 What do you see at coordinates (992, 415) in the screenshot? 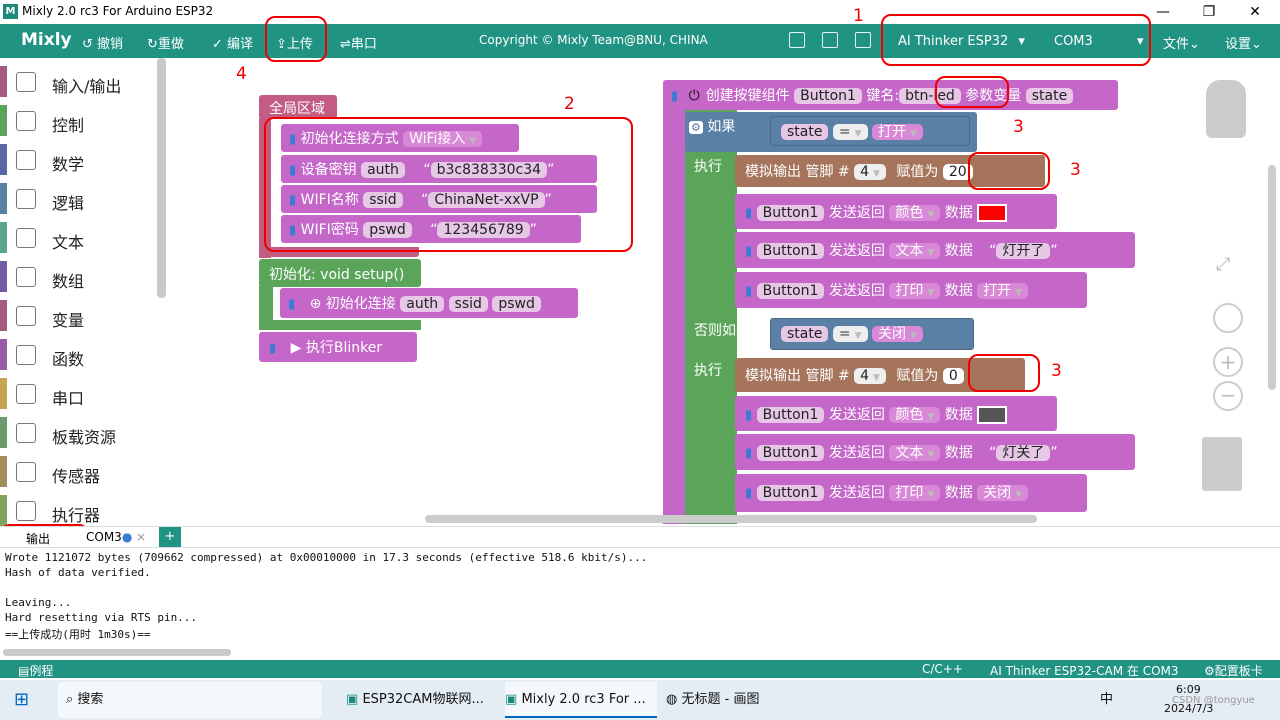
I see `color-swatch-off` at bounding box center [992, 415].